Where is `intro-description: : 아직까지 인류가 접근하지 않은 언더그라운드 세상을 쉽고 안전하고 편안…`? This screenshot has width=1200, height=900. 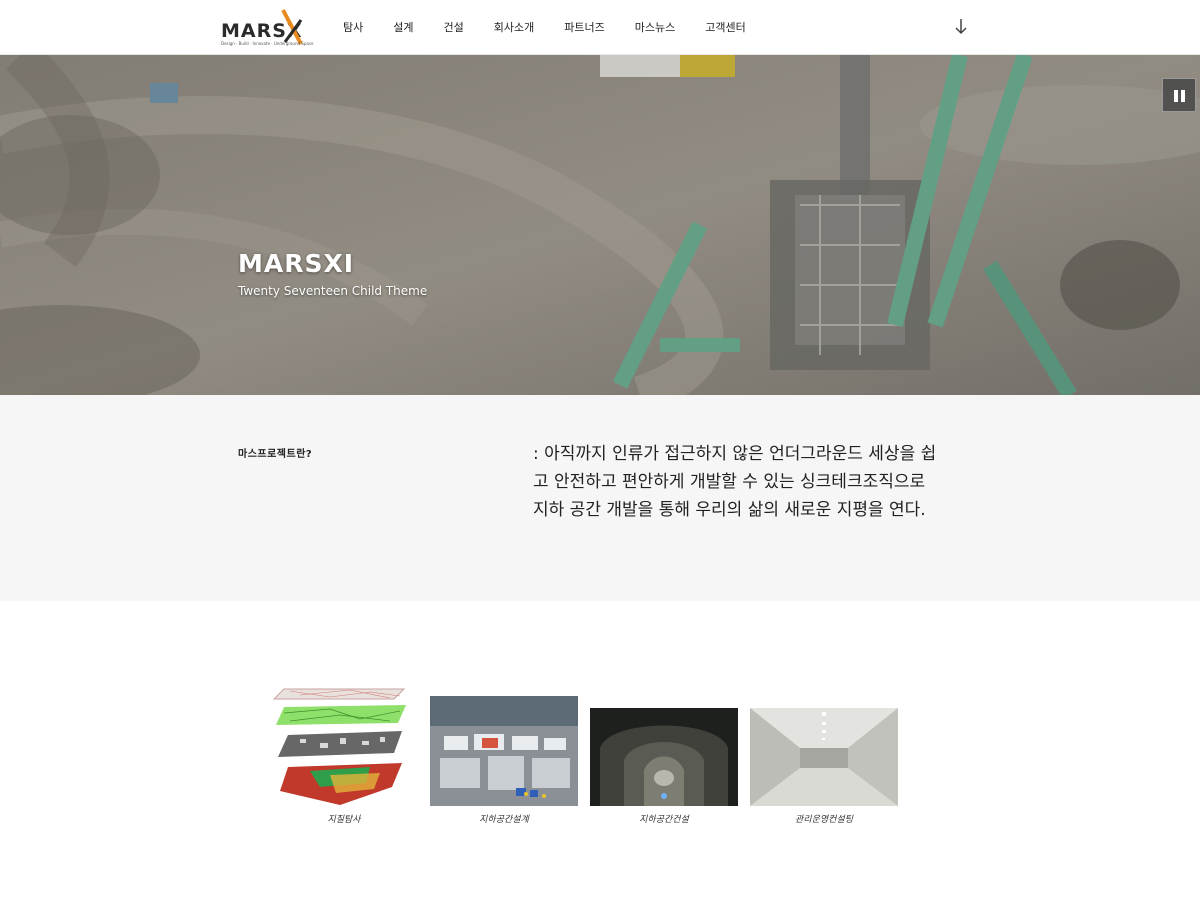
intro-description: : 아직까지 인류가 접근하지 않은 언더그라운드 세상을 쉽고 안전하고 편안… is located at coordinates (735, 482).